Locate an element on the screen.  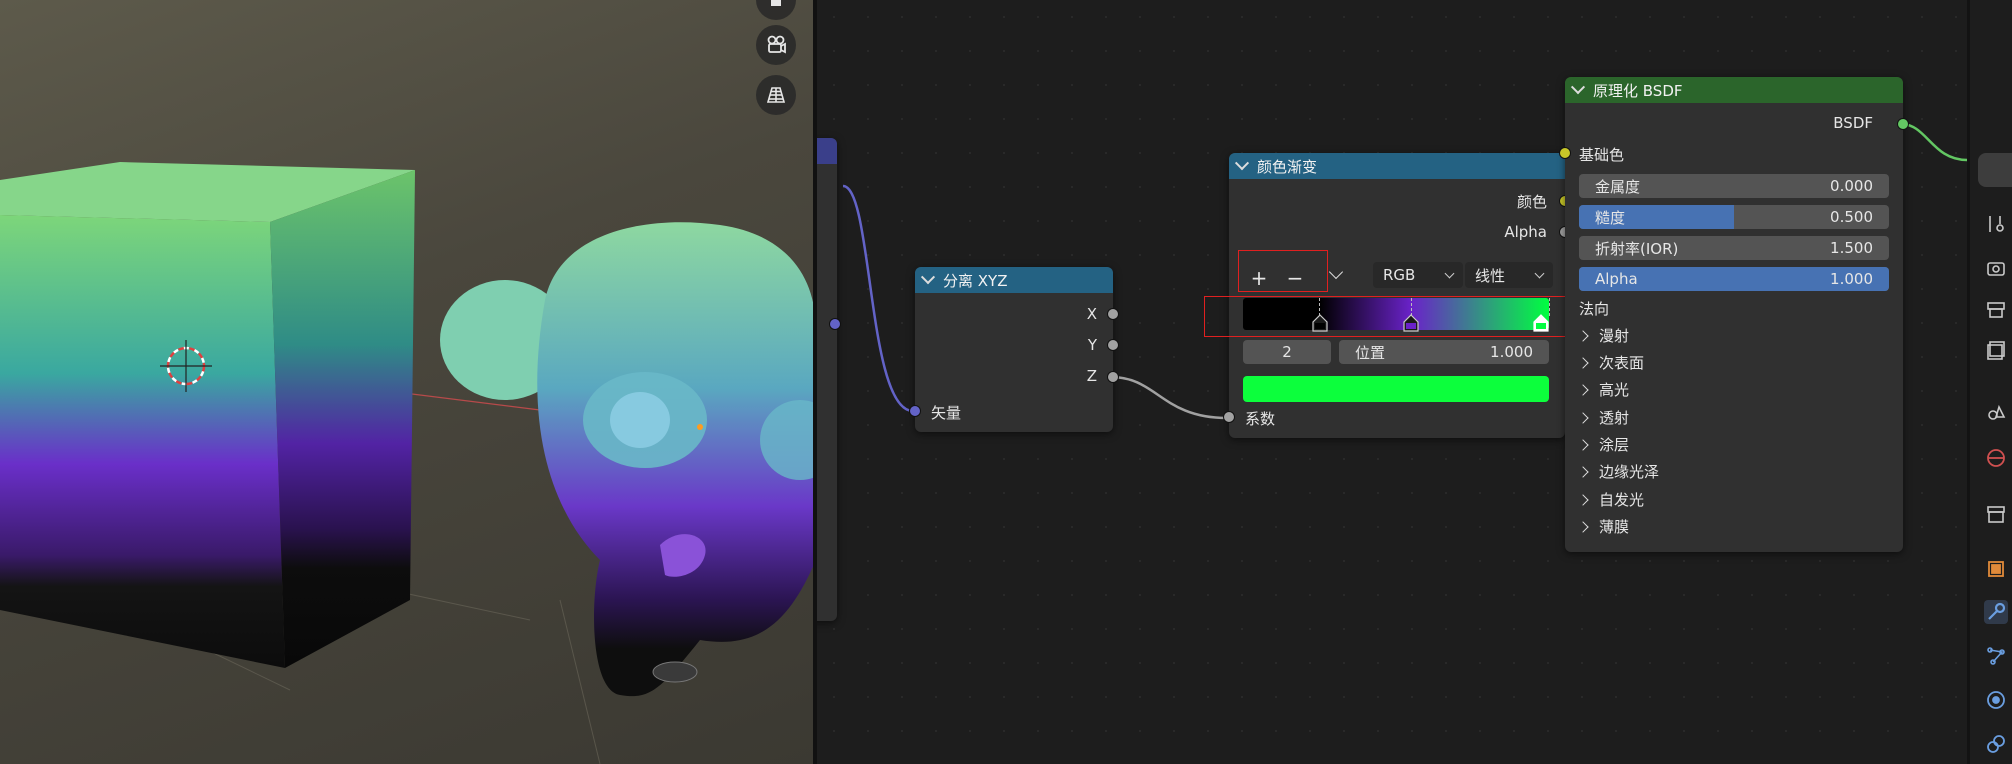
highlight-ramp-bar is located at coordinates (1387, 316).